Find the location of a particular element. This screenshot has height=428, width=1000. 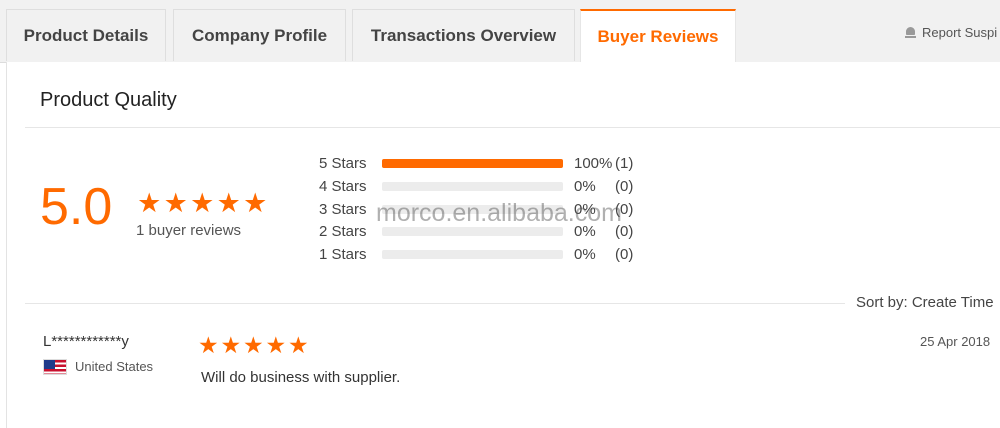

sort-dropdown: Sort by: Create Time is located at coordinates (925, 302).